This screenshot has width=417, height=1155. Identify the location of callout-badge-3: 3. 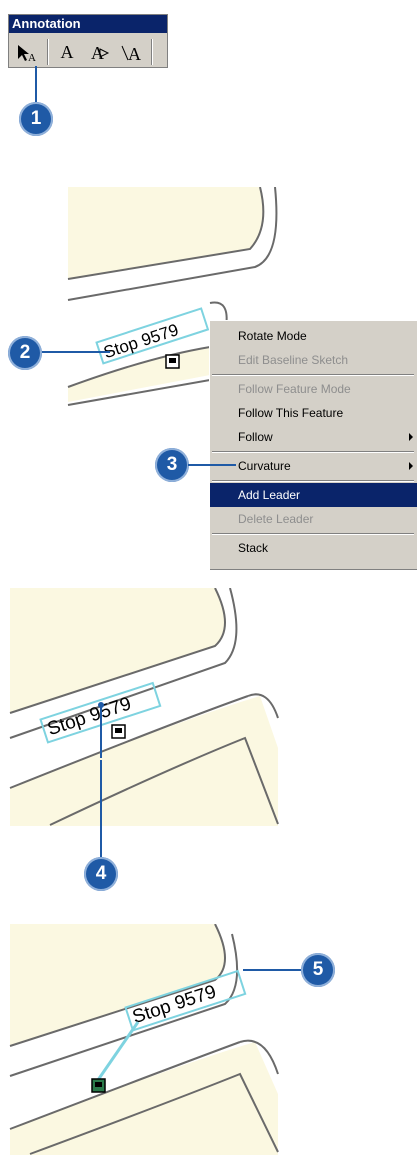
(172, 465).